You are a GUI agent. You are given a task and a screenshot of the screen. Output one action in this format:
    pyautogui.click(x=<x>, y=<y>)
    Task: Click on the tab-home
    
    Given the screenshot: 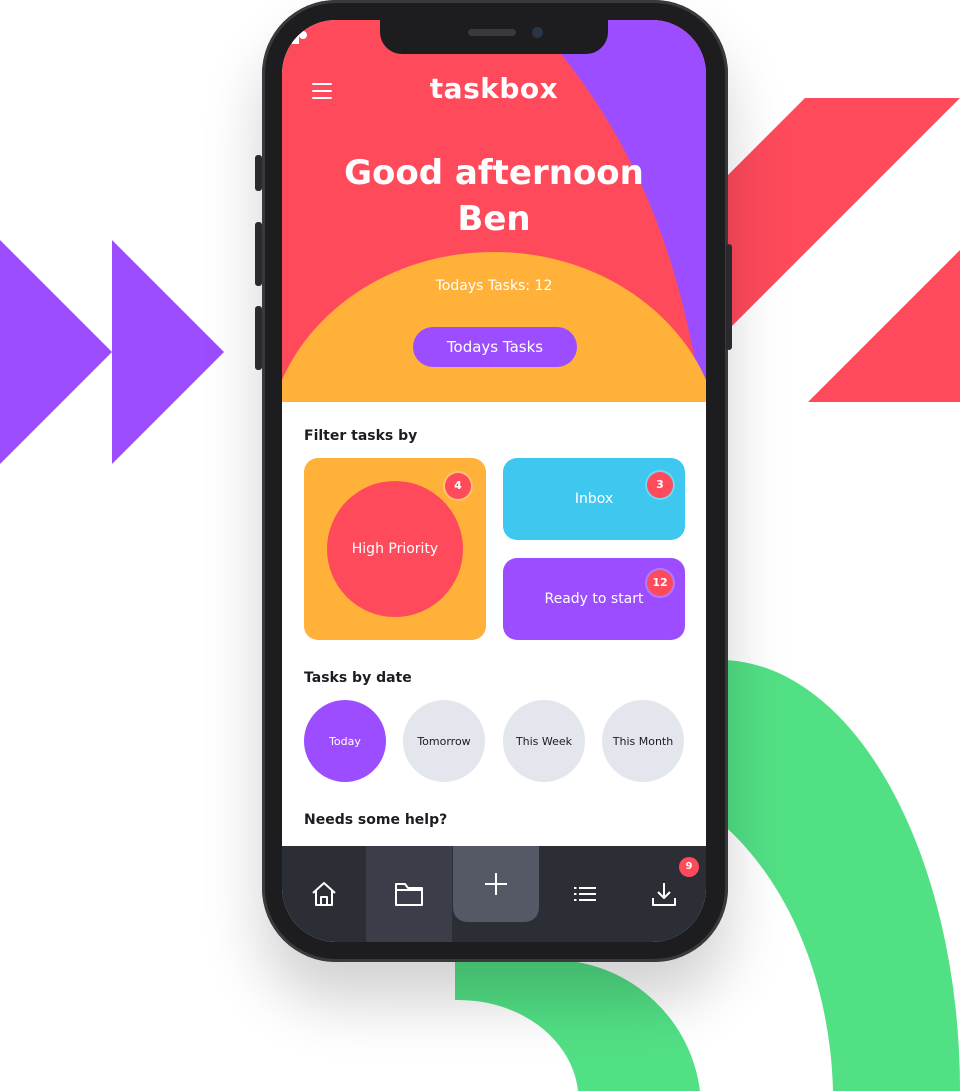 What is the action you would take?
    pyautogui.click(x=324, y=894)
    